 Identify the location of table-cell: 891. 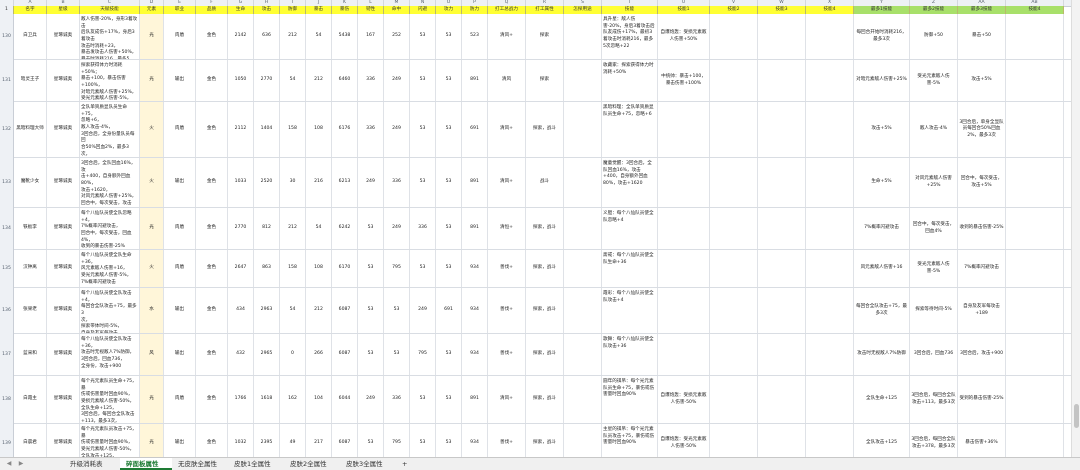
(475, 228).